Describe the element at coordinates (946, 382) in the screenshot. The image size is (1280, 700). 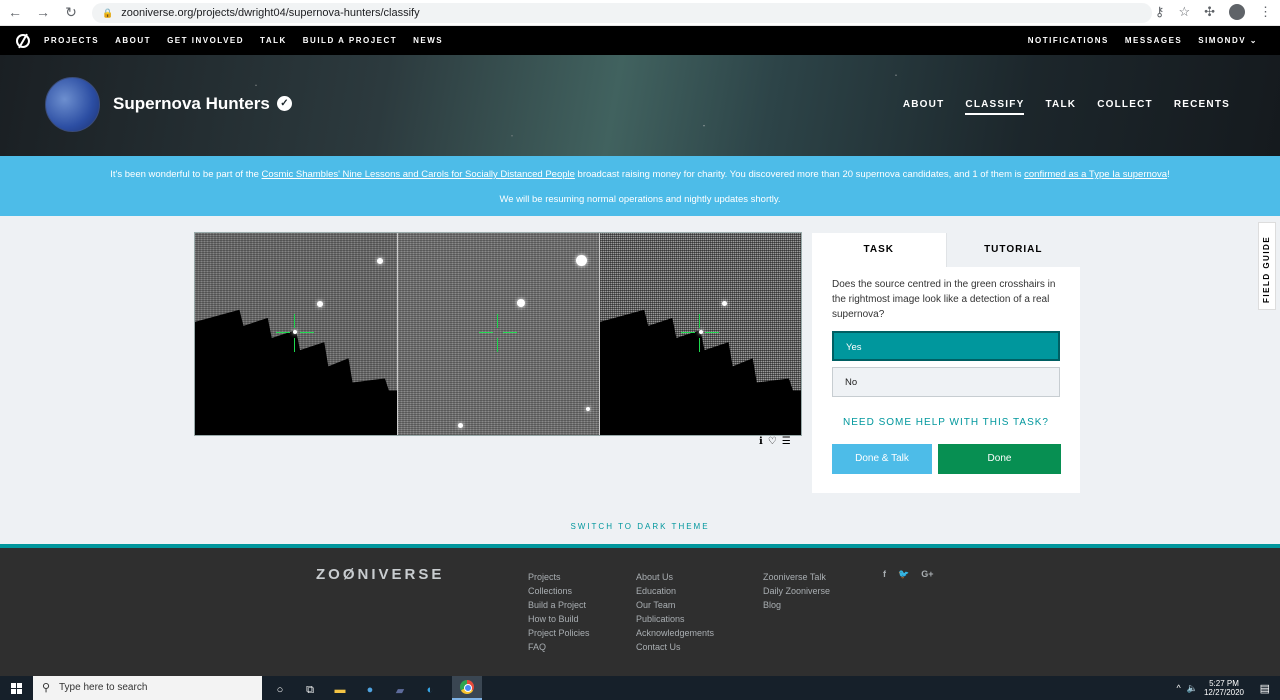
I see `answer-no-button: No` at that location.